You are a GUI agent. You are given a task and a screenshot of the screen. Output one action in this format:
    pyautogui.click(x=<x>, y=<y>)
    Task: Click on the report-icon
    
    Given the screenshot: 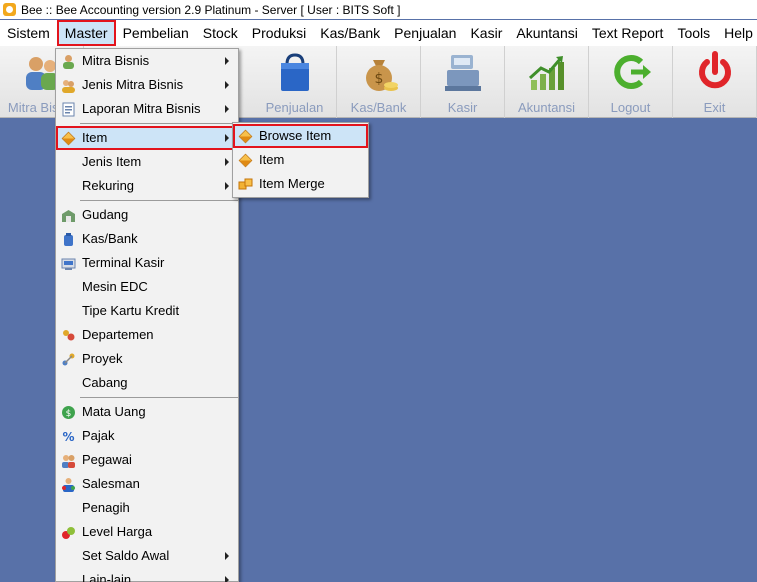 What is the action you would take?
    pyautogui.click(x=68, y=109)
    